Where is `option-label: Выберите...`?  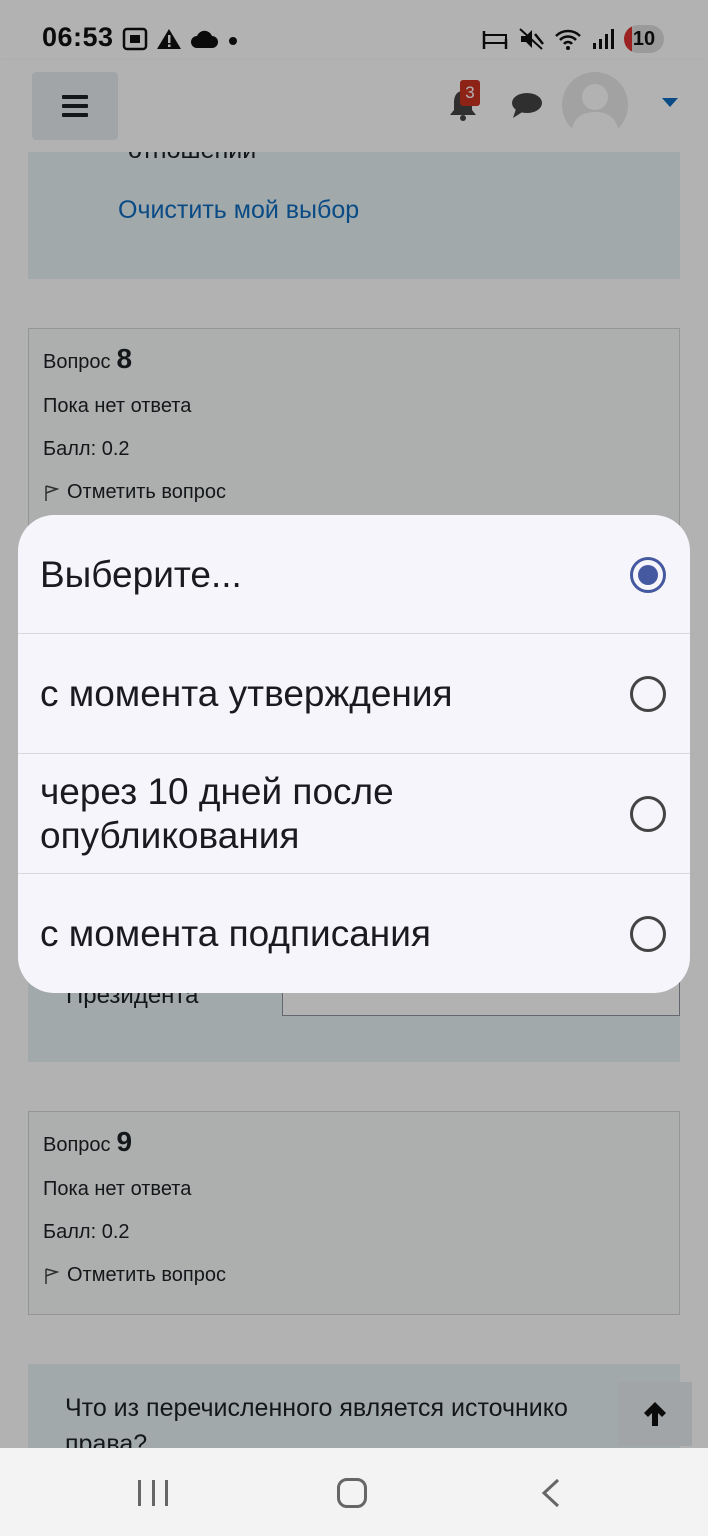 option-label: Выберите... is located at coordinates (141, 575).